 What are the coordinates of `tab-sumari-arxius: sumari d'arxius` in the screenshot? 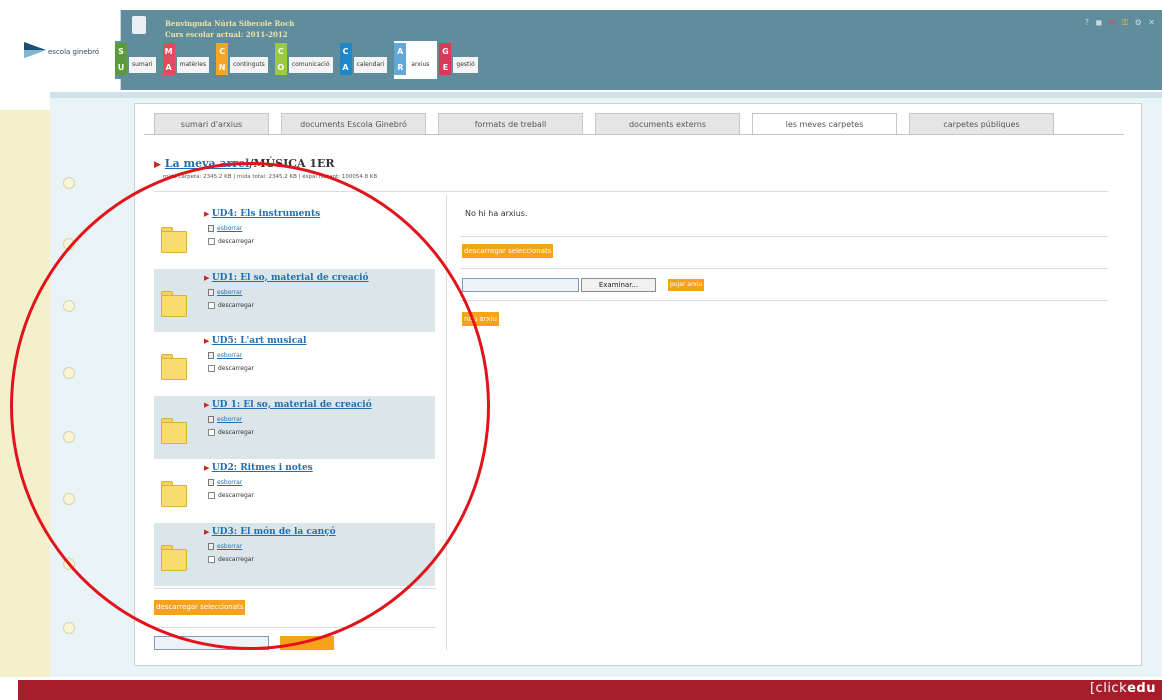 It's located at (211, 124).